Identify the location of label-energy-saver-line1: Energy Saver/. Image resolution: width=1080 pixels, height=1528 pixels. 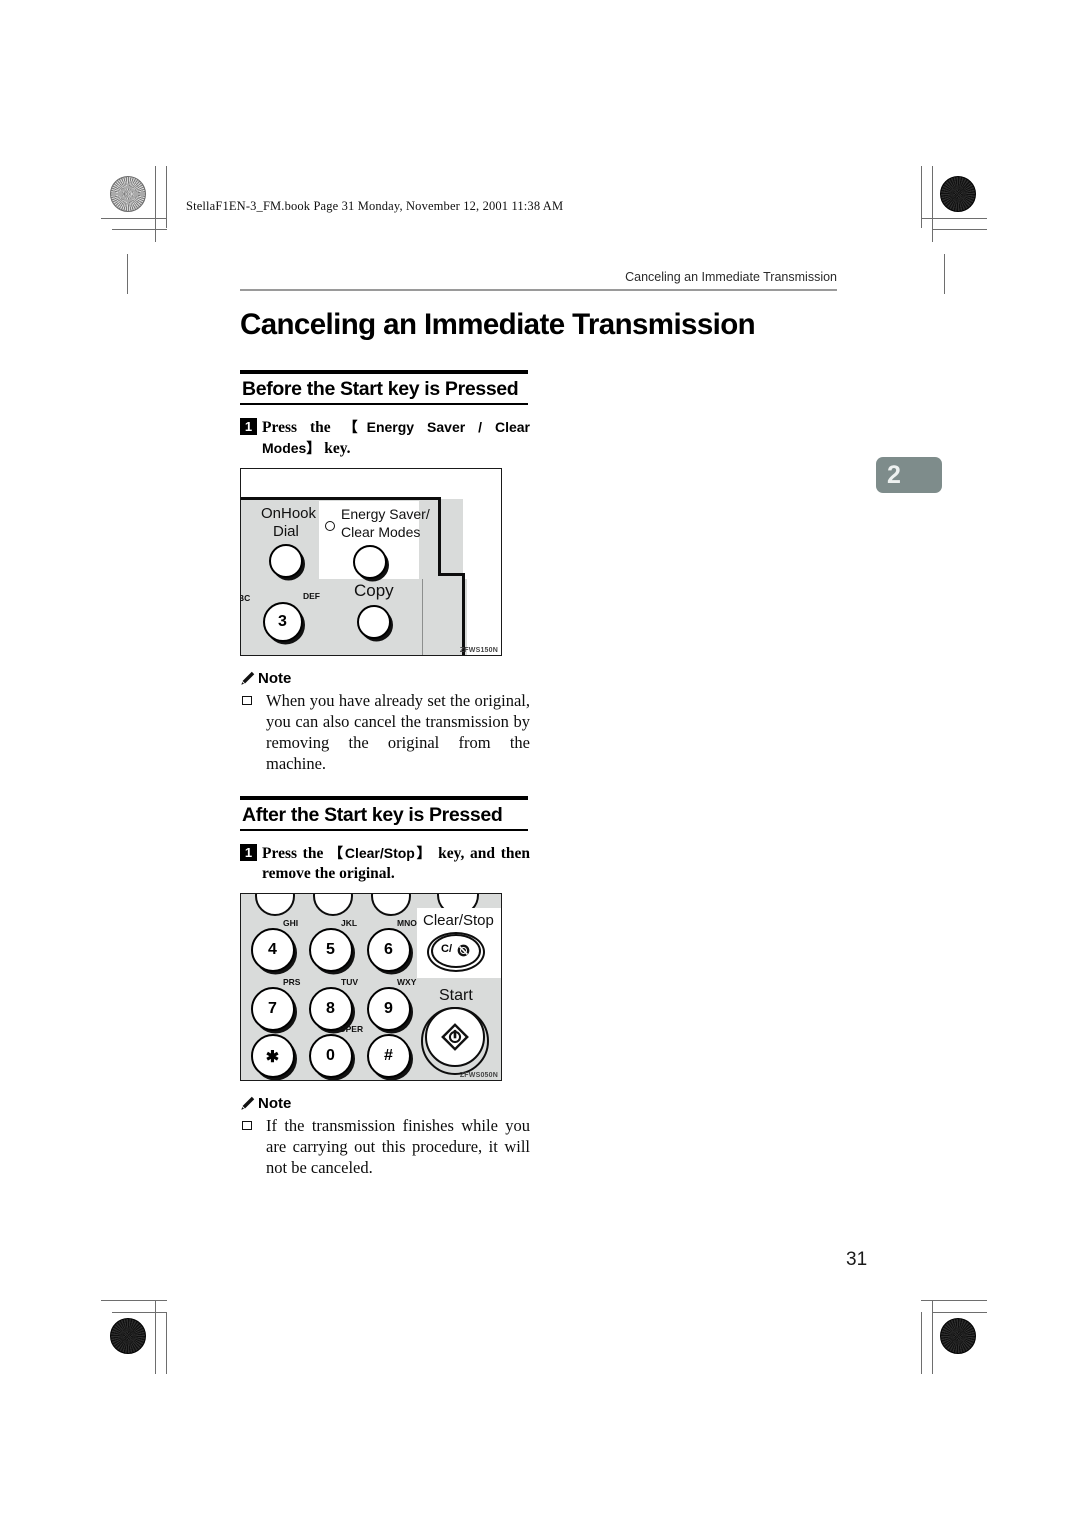
(385, 513).